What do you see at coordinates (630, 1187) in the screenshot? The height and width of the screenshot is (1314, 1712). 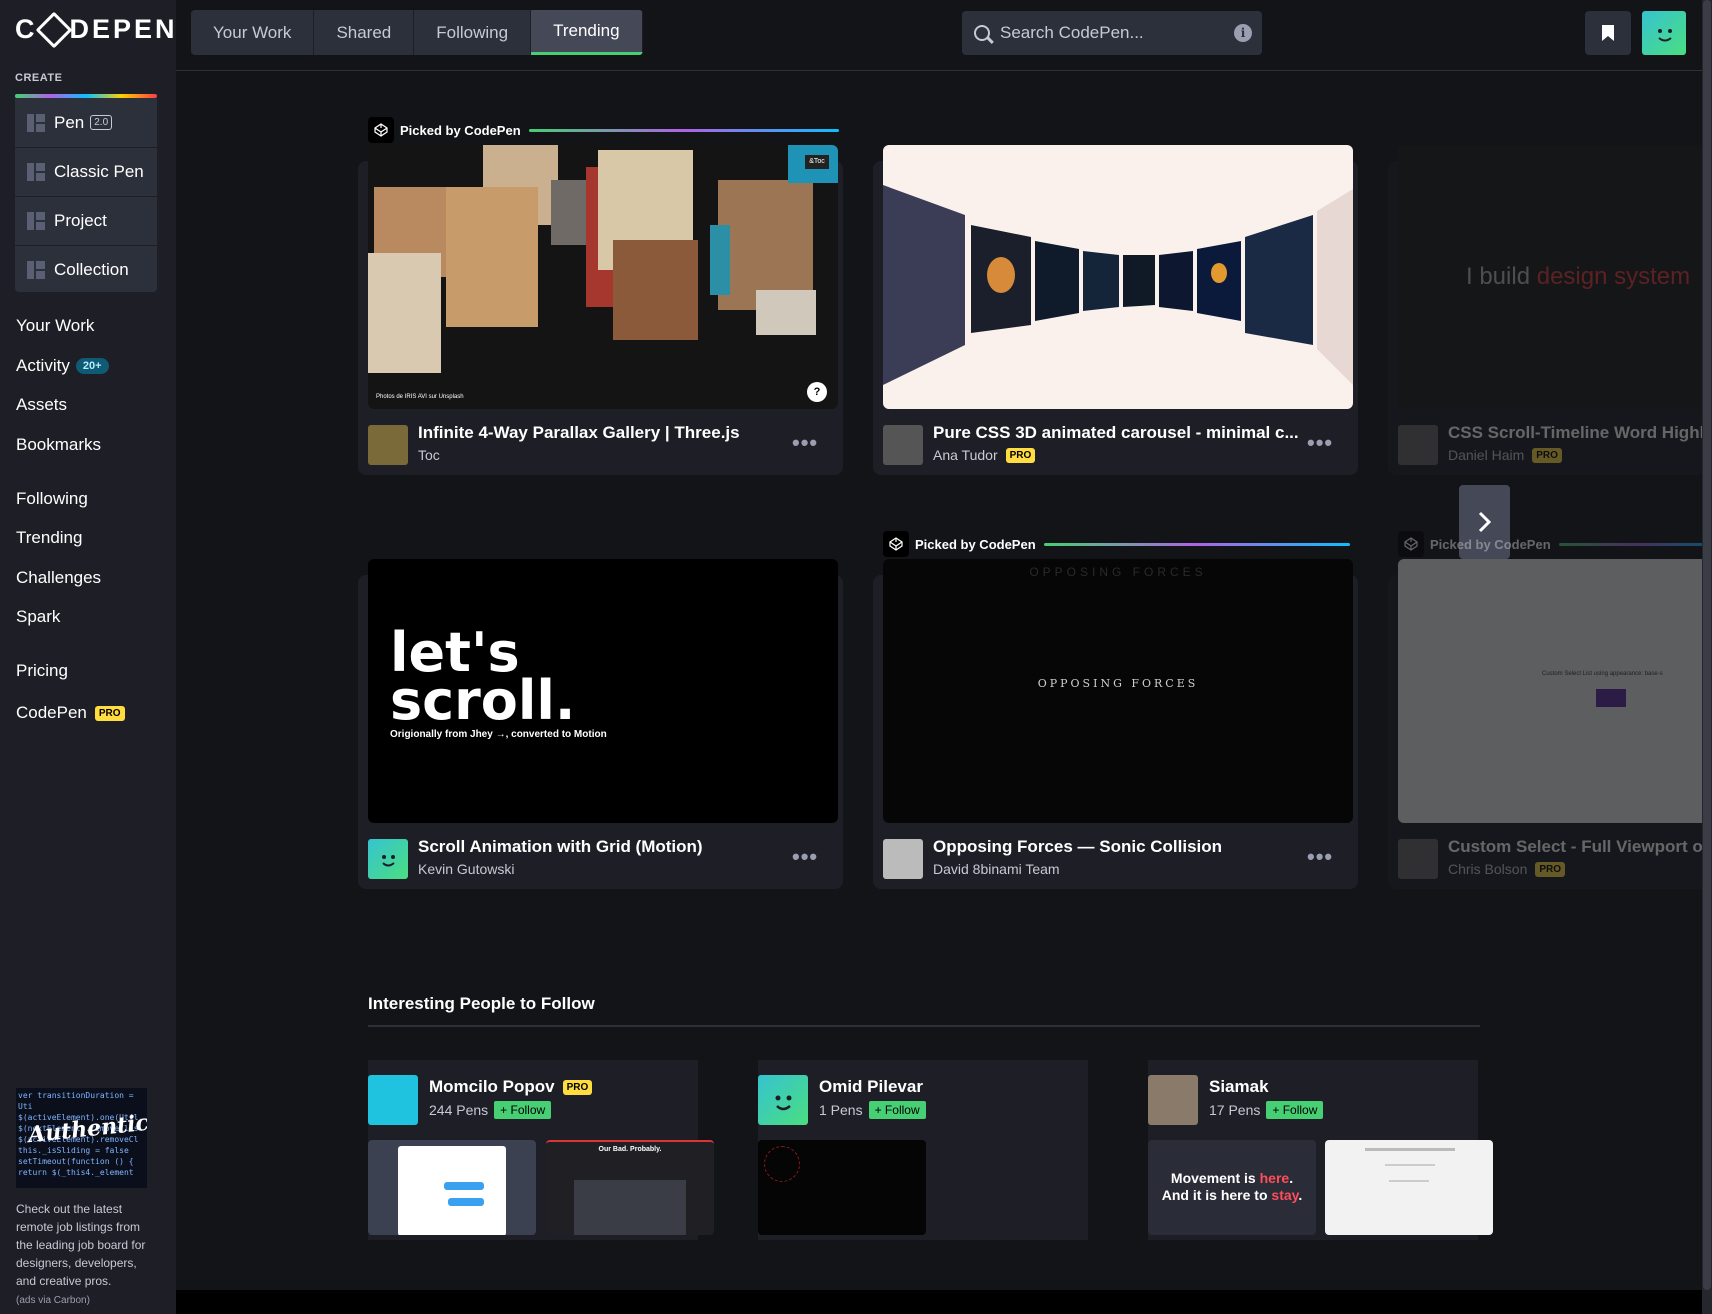 I see `person-pen-thumbnail: Our Bad. Probably.` at bounding box center [630, 1187].